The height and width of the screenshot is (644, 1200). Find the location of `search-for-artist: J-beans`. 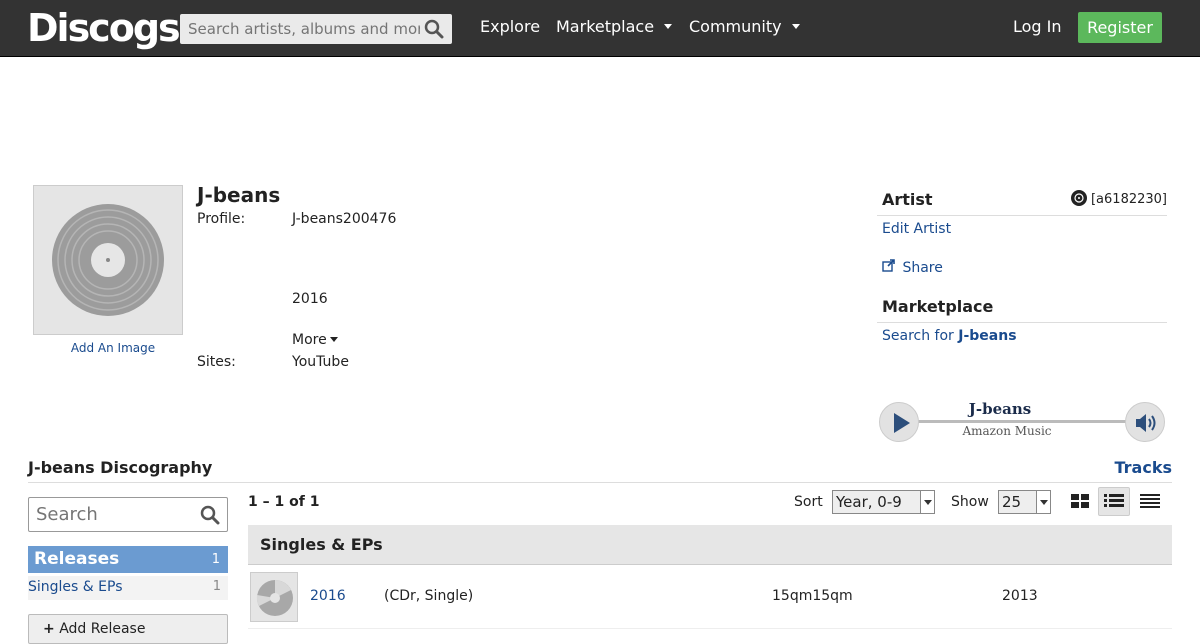

search-for-artist: J-beans is located at coordinates (987, 336).